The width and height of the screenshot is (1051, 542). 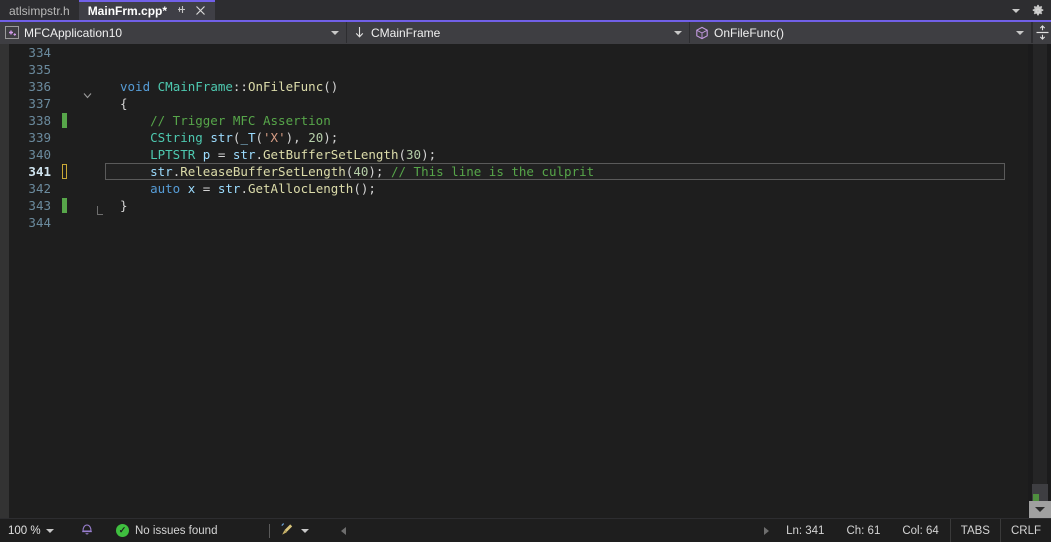 I want to click on pin-icon, so click(x=181, y=11).